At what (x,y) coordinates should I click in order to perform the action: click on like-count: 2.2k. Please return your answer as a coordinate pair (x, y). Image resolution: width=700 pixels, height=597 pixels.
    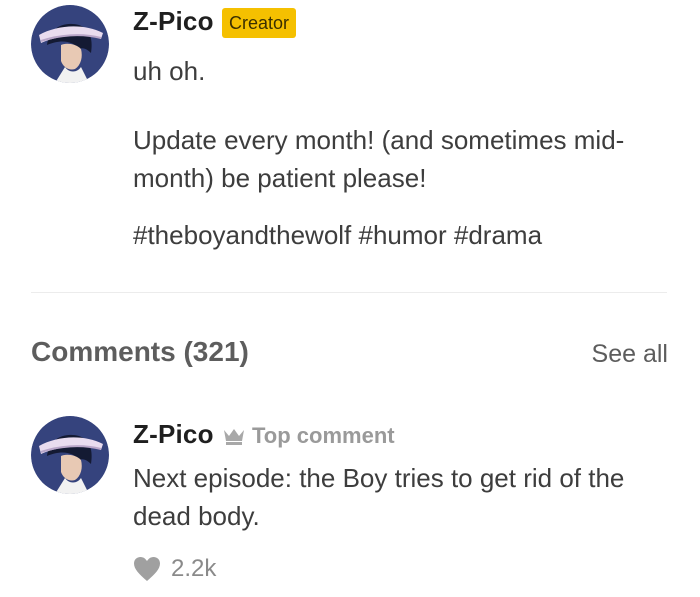
    Looking at the image, I should click on (194, 568).